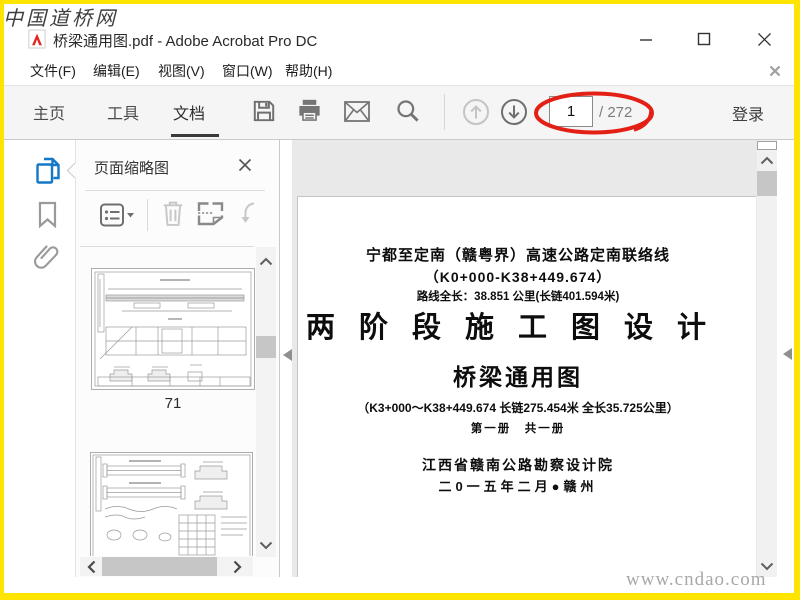 This screenshot has width=800, height=600. I want to click on doc-main-title: 两阶段施工图设计, so click(517, 328).